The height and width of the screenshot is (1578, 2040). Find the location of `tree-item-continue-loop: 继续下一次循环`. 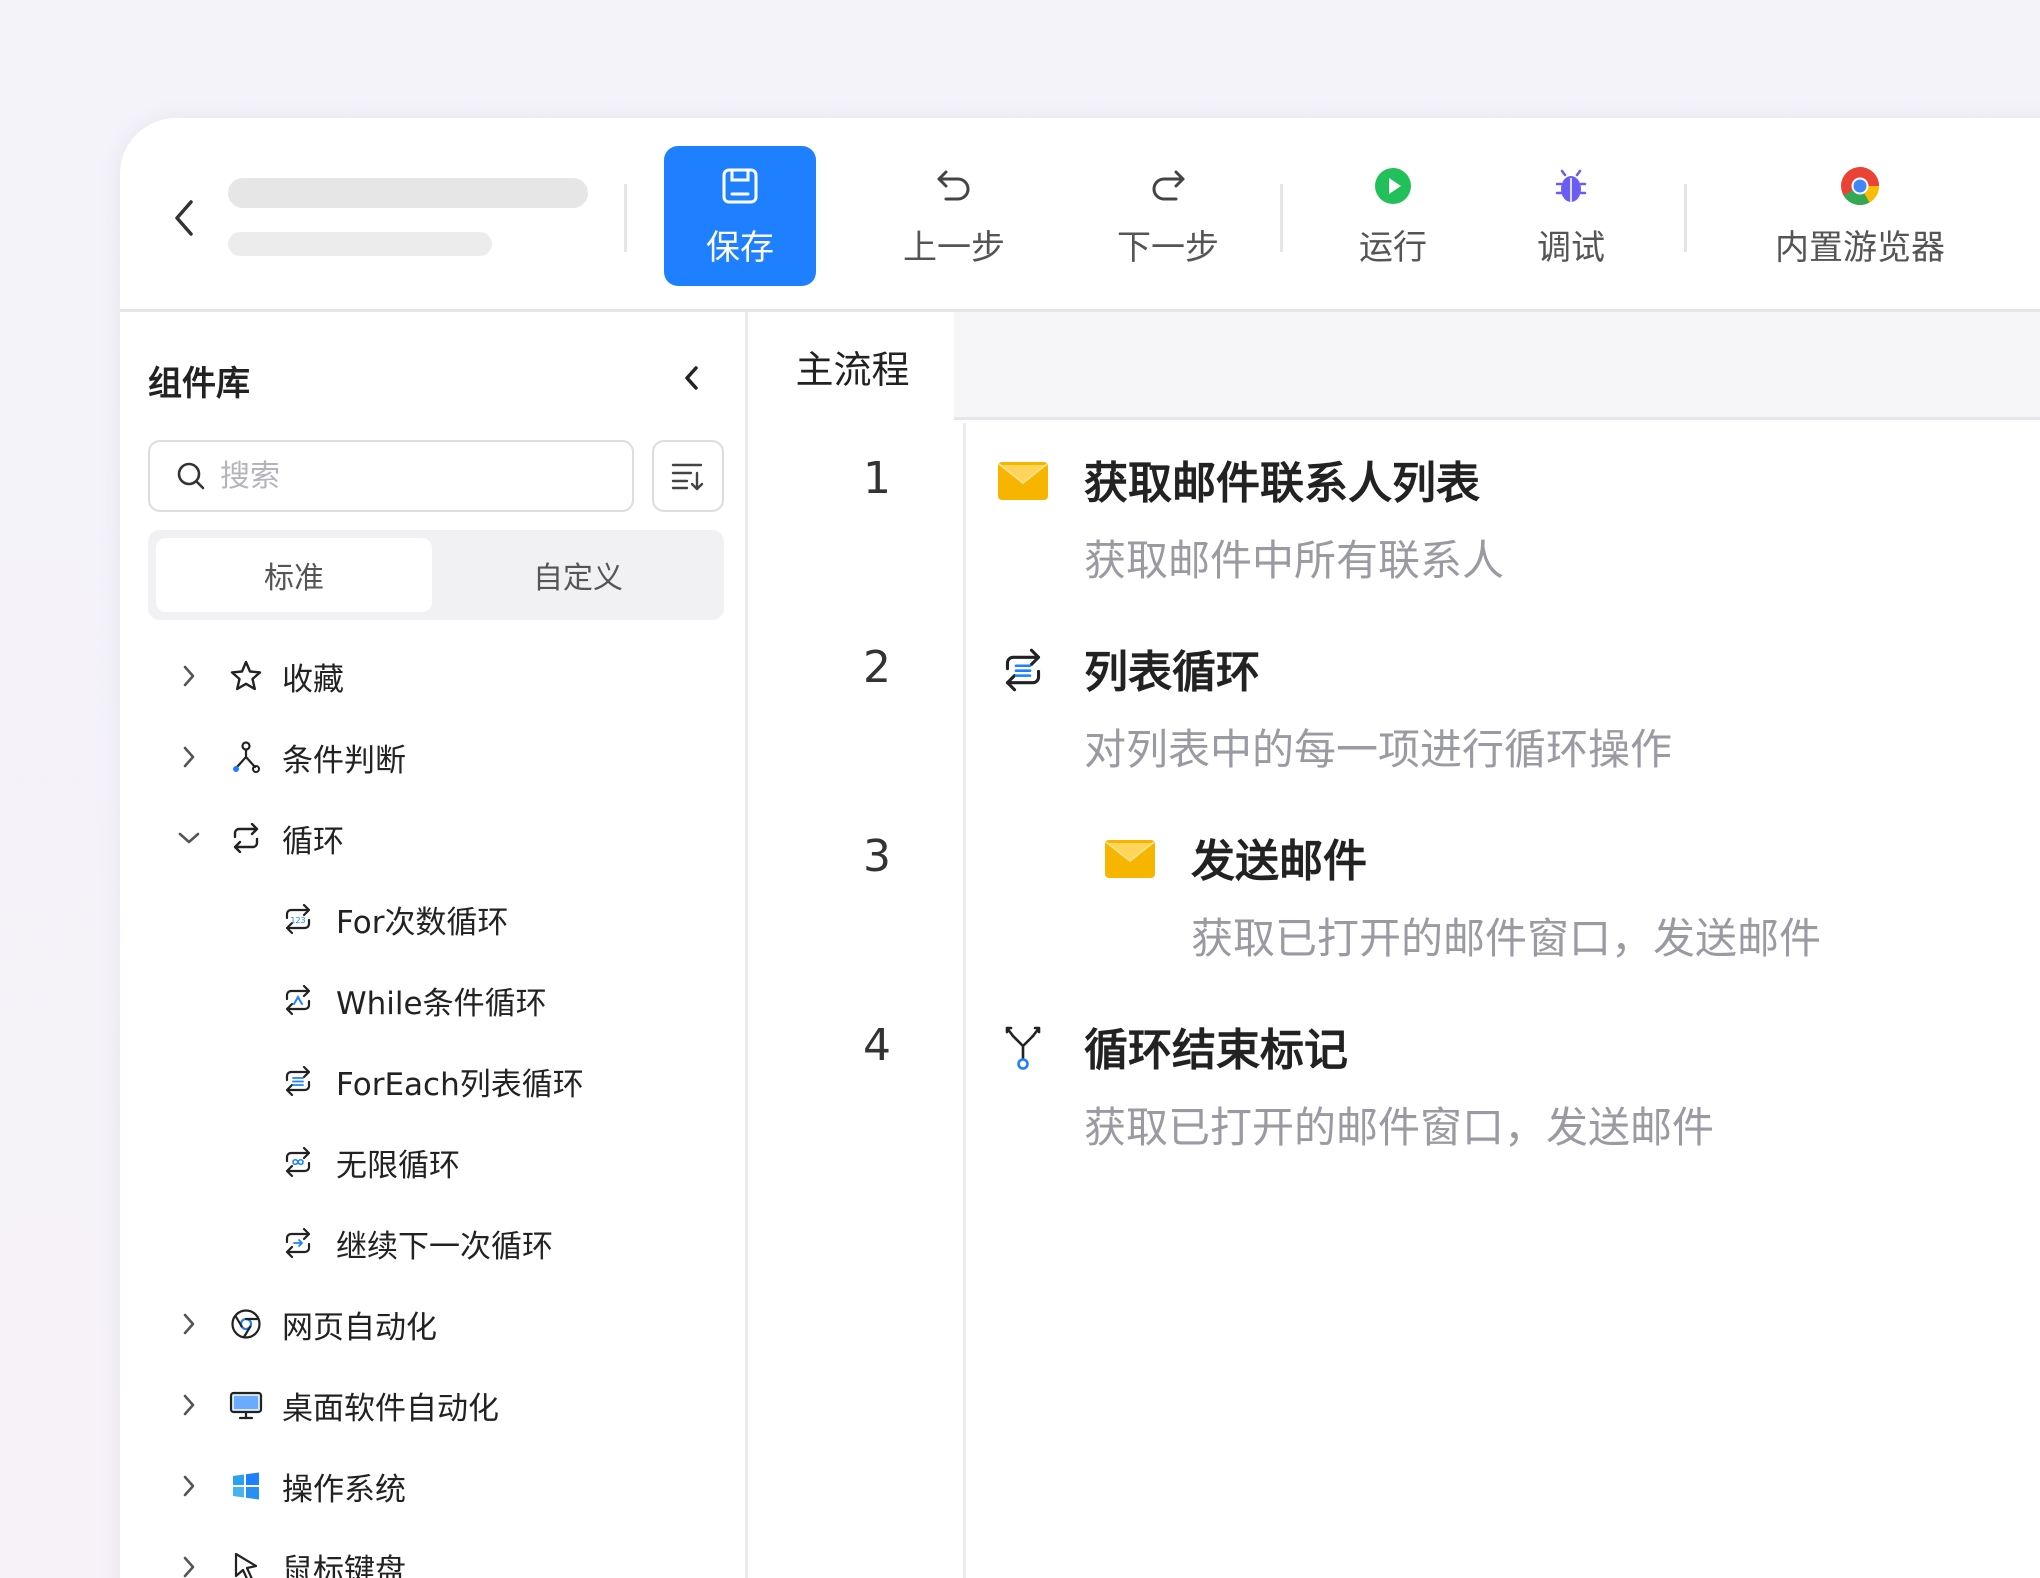

tree-item-continue-loop: 继续下一次循环 is located at coordinates (434, 1243).